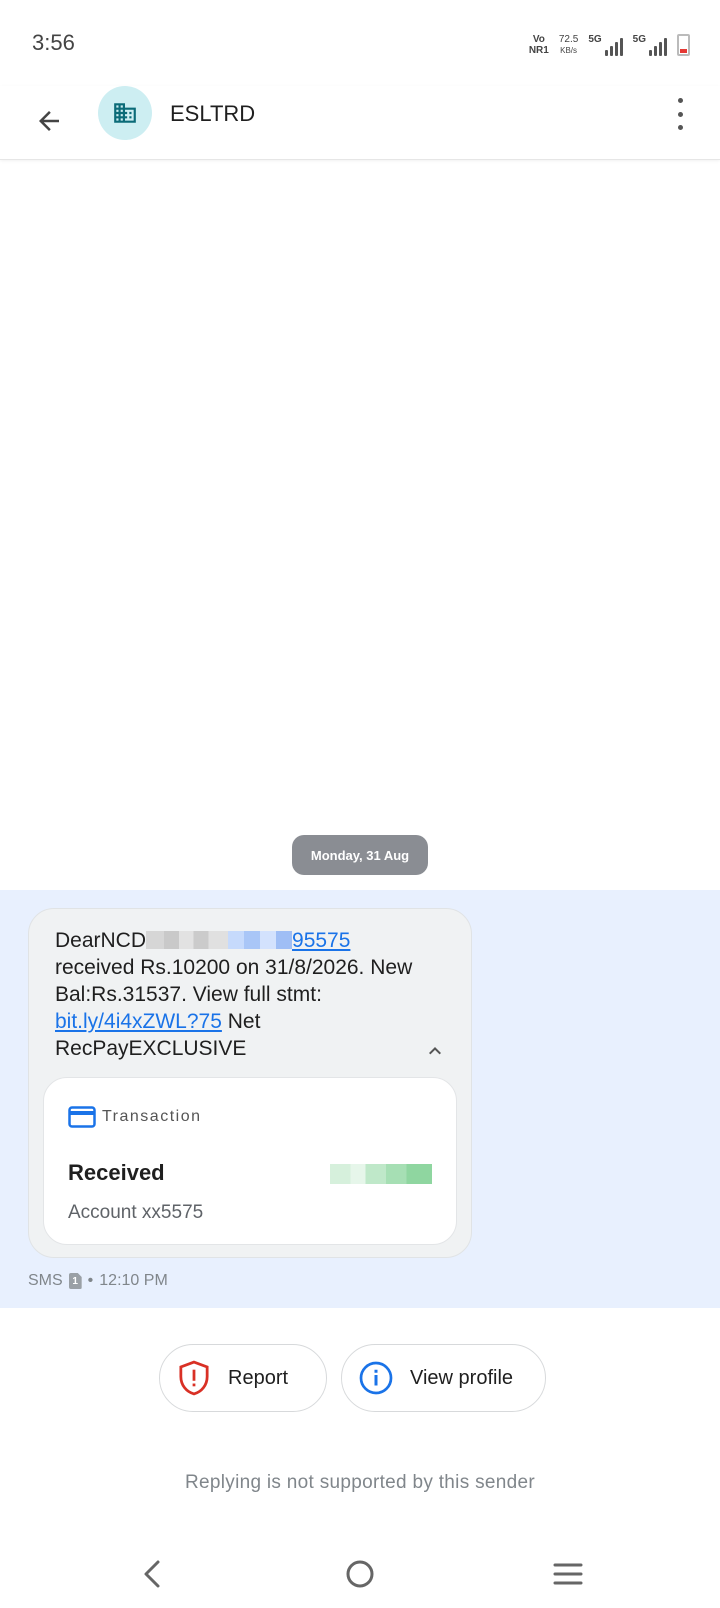 Image resolution: width=720 pixels, height=1608 pixels. I want to click on date-chip: Monday, 31 Aug, so click(360, 855).